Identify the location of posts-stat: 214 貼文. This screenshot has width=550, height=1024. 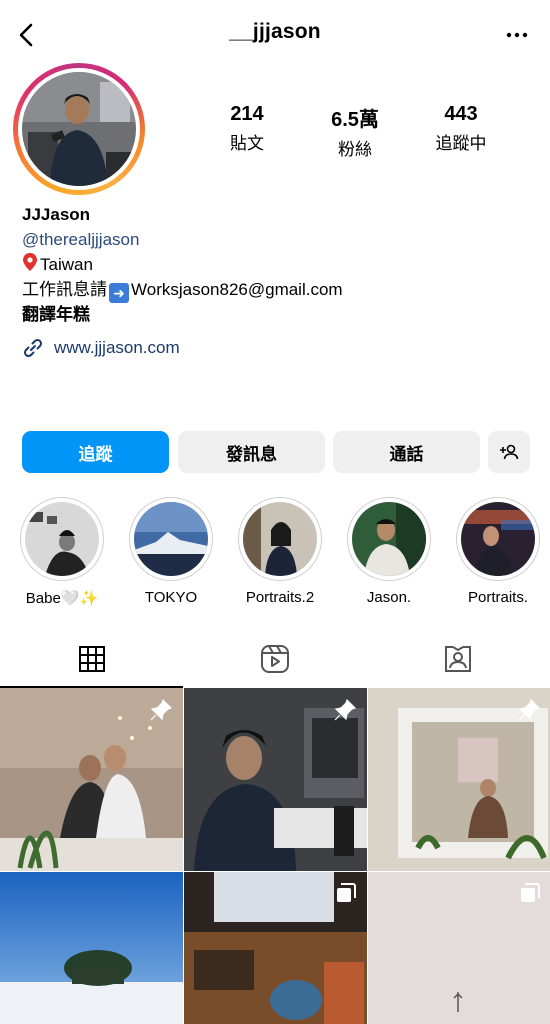
(247, 128).